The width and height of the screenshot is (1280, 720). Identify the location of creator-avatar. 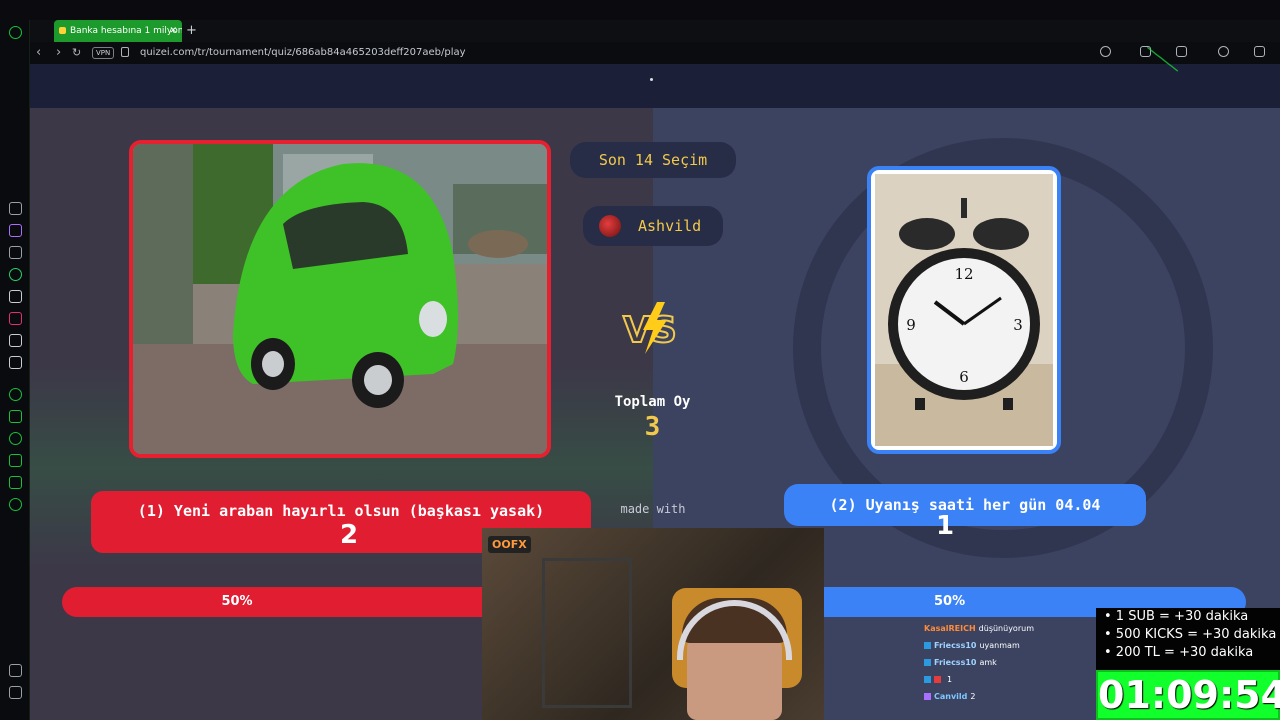
(610, 226).